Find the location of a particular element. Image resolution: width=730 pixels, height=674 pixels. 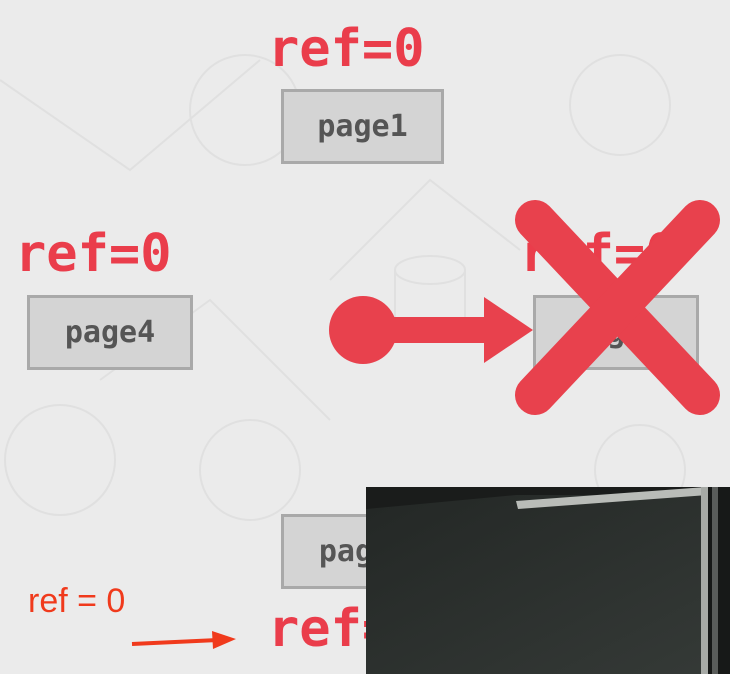

page4-box: page4 is located at coordinates (110, 332).